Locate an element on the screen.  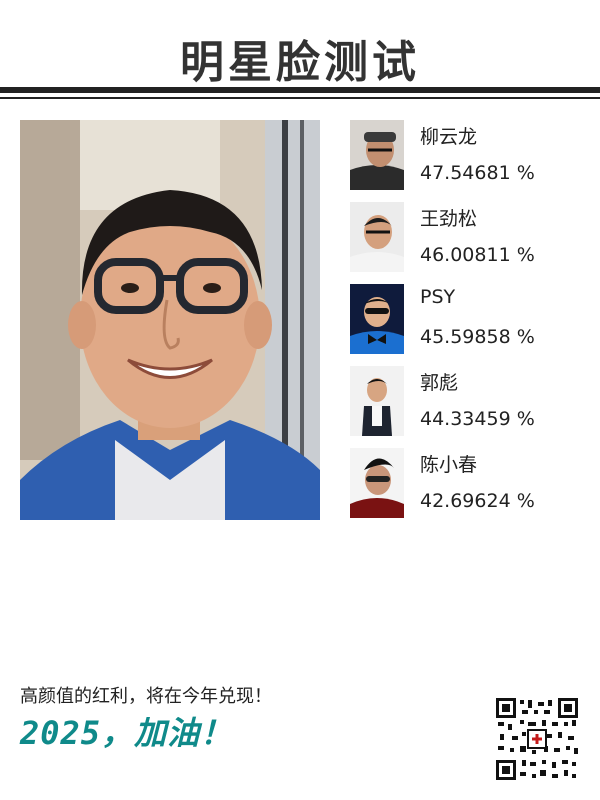
celebrity-name: 柳云龙 is located at coordinates (449, 137).